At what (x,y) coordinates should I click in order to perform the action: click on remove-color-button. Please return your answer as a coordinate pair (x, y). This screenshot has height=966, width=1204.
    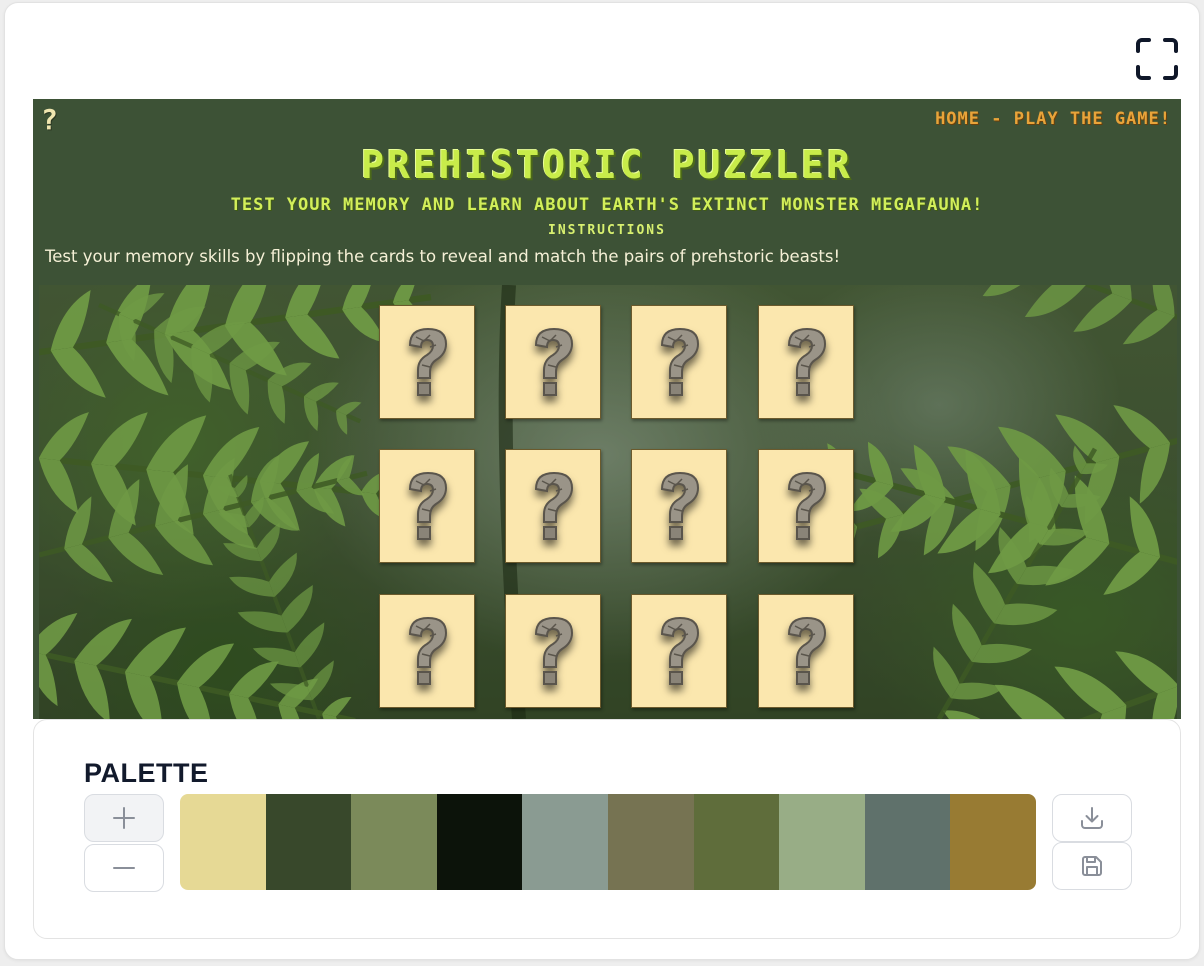
    Looking at the image, I should click on (124, 868).